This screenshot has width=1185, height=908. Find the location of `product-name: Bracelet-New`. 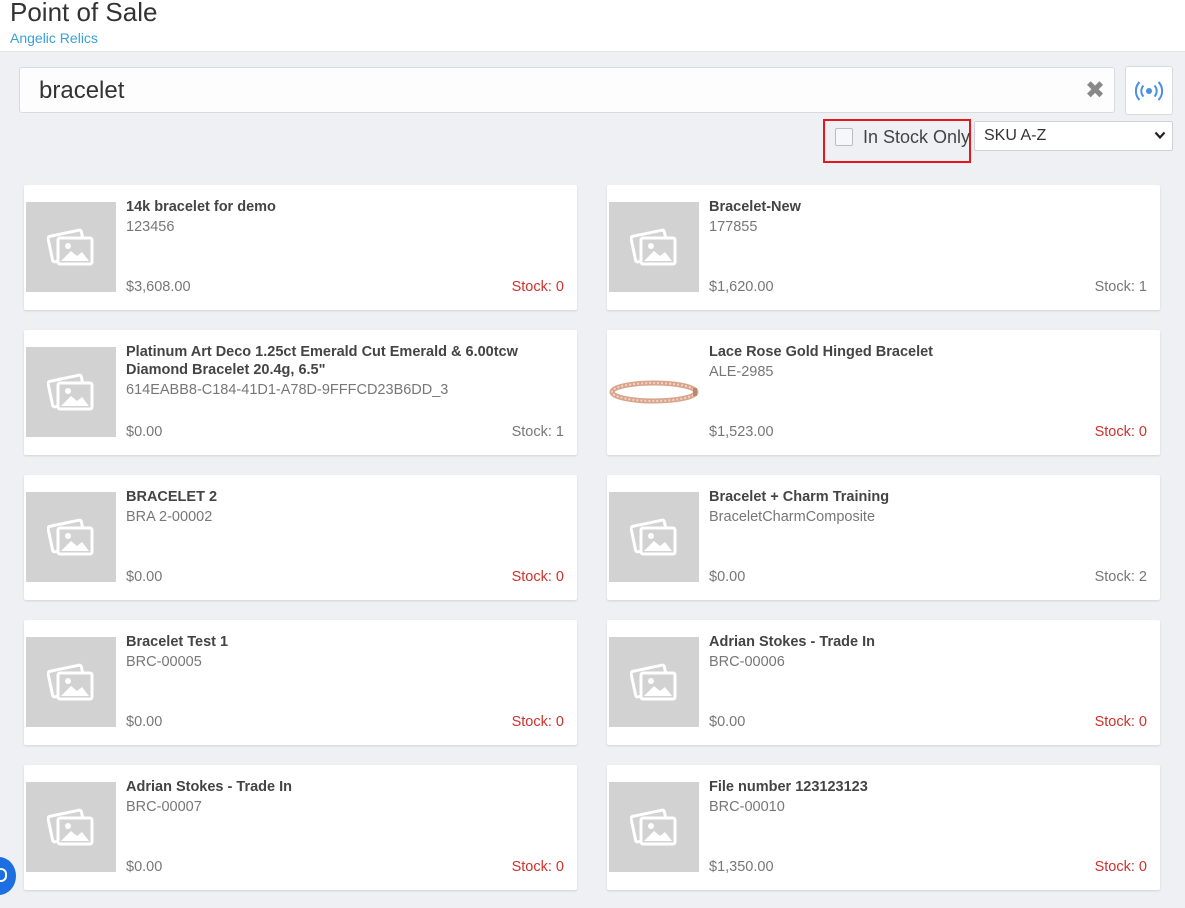

product-name: Bracelet-New is located at coordinates (755, 207).